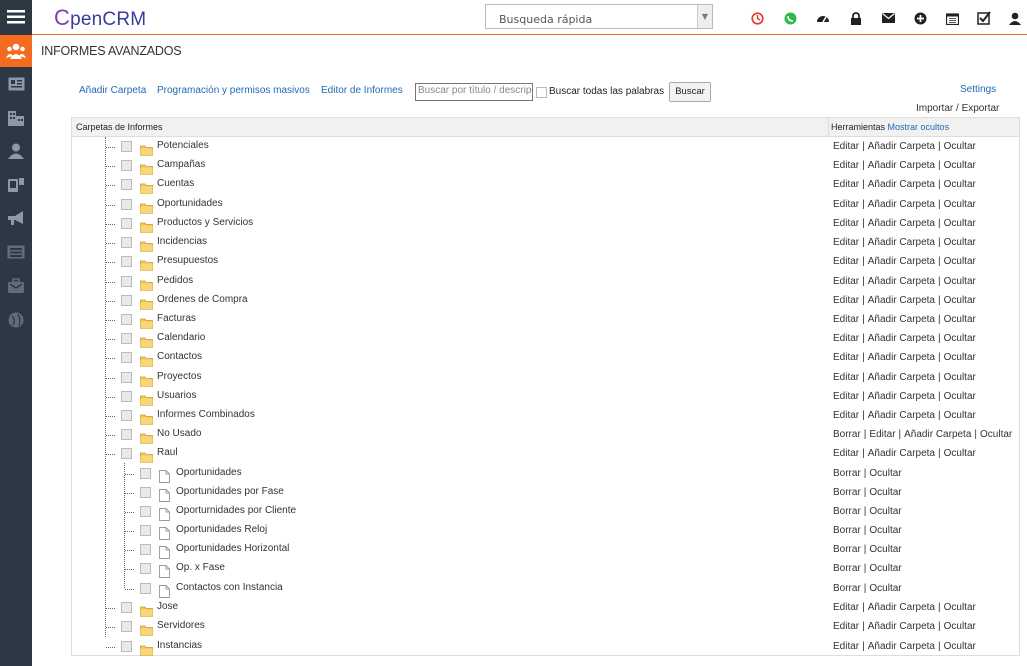 This screenshot has height=666, width=1027. What do you see at coordinates (545, 396) in the screenshot?
I see `folder-row: Usuarios Editar | Añadir Carpeta | Ocultar` at bounding box center [545, 396].